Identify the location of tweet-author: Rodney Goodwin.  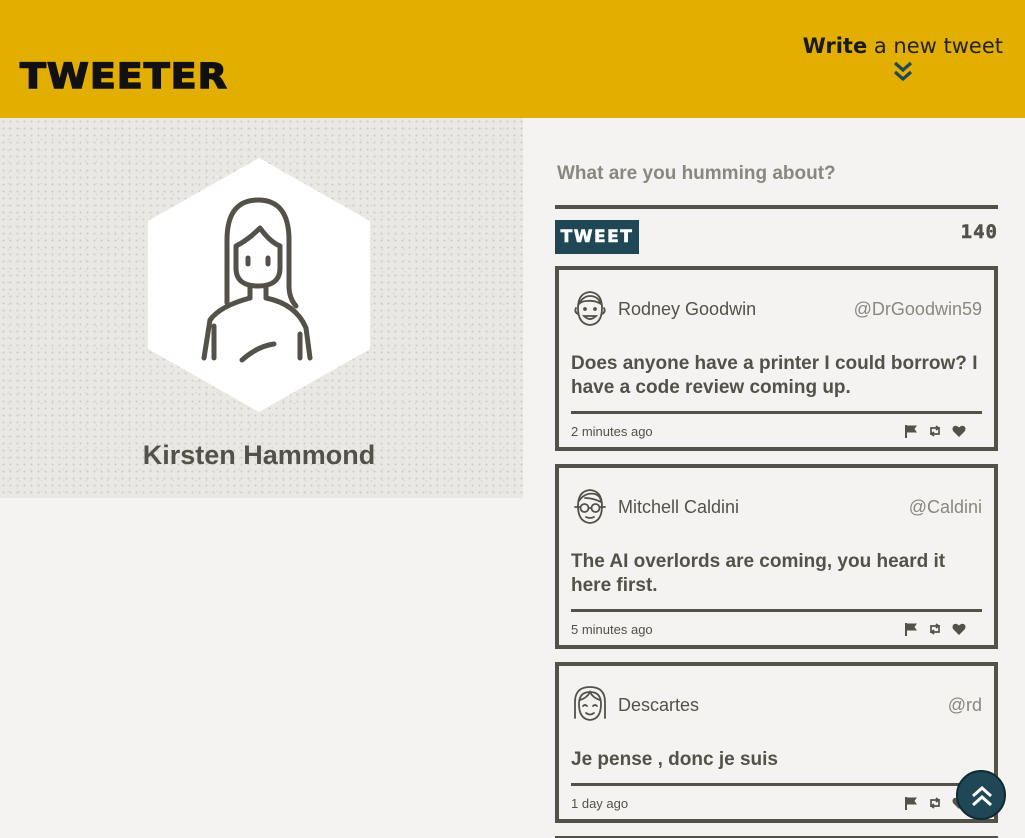
(687, 309).